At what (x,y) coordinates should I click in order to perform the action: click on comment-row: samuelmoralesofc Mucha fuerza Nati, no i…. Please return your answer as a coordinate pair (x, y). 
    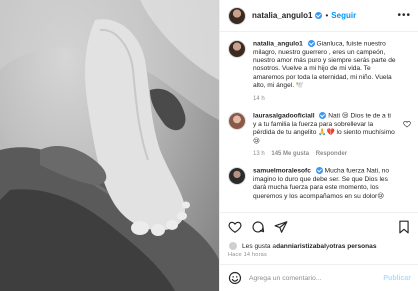
    Looking at the image, I should click on (319, 184).